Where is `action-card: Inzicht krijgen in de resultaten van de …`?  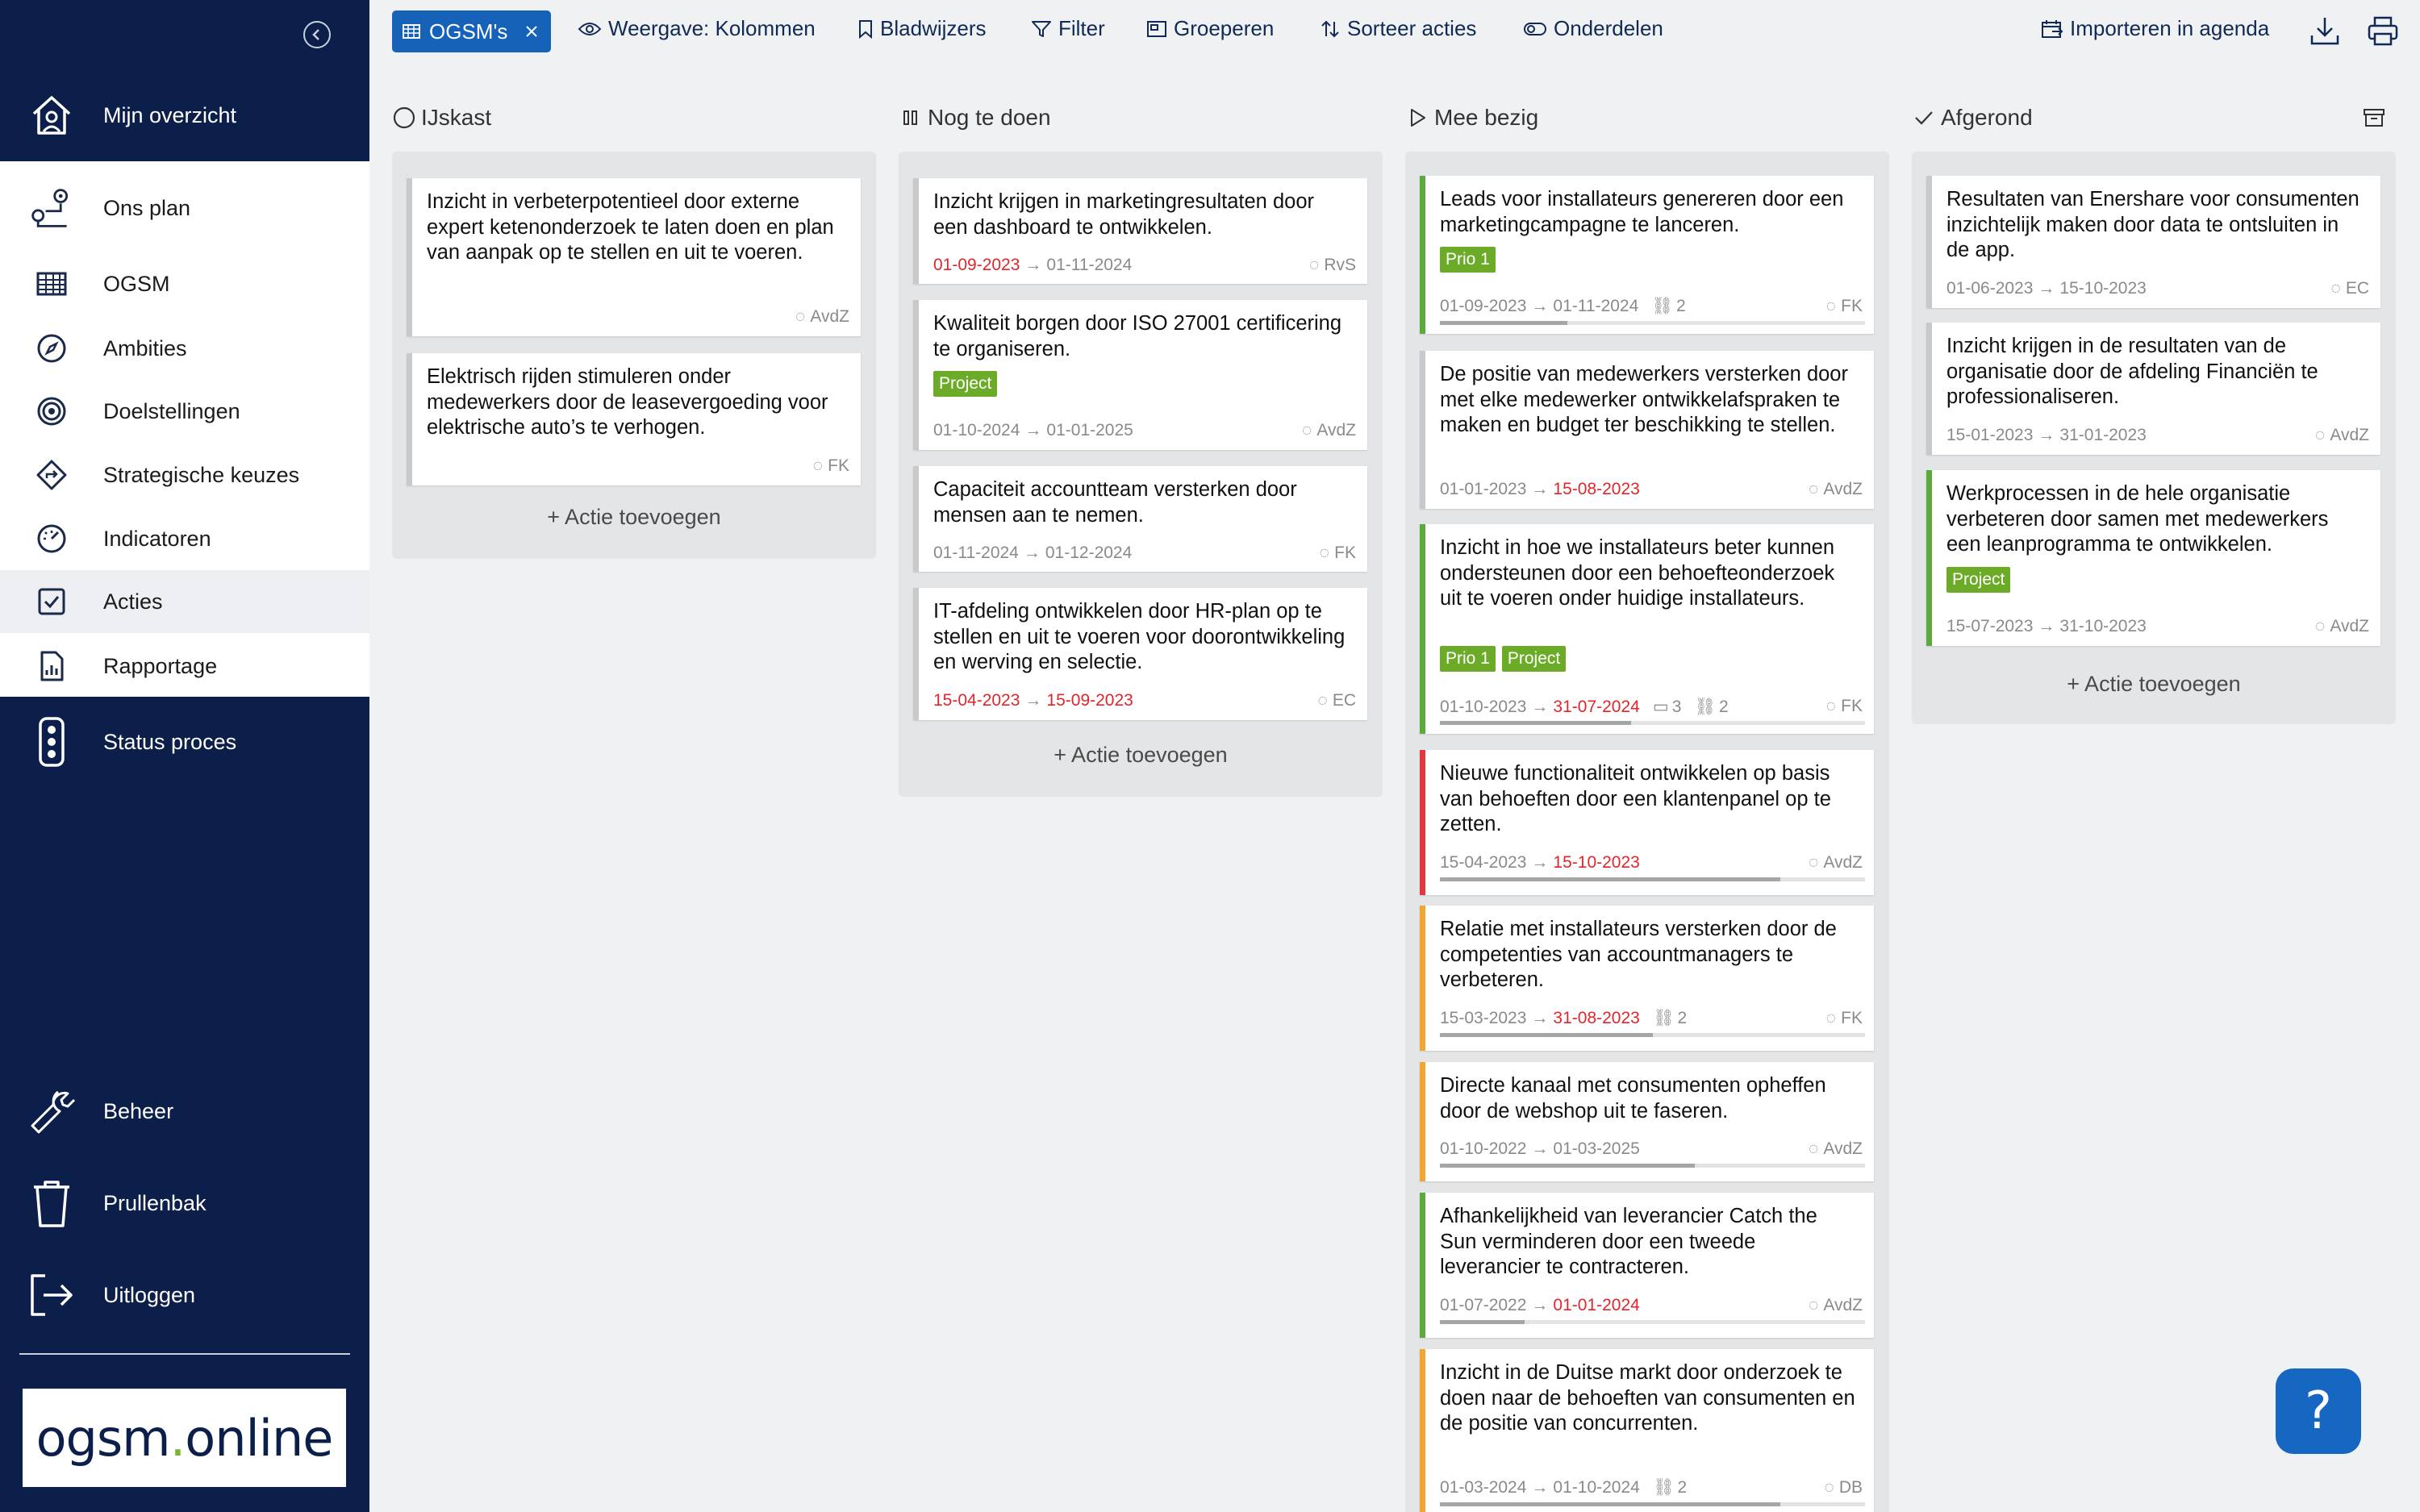 action-card: Inzicht krijgen in de resultaten van de … is located at coordinates (2153, 389).